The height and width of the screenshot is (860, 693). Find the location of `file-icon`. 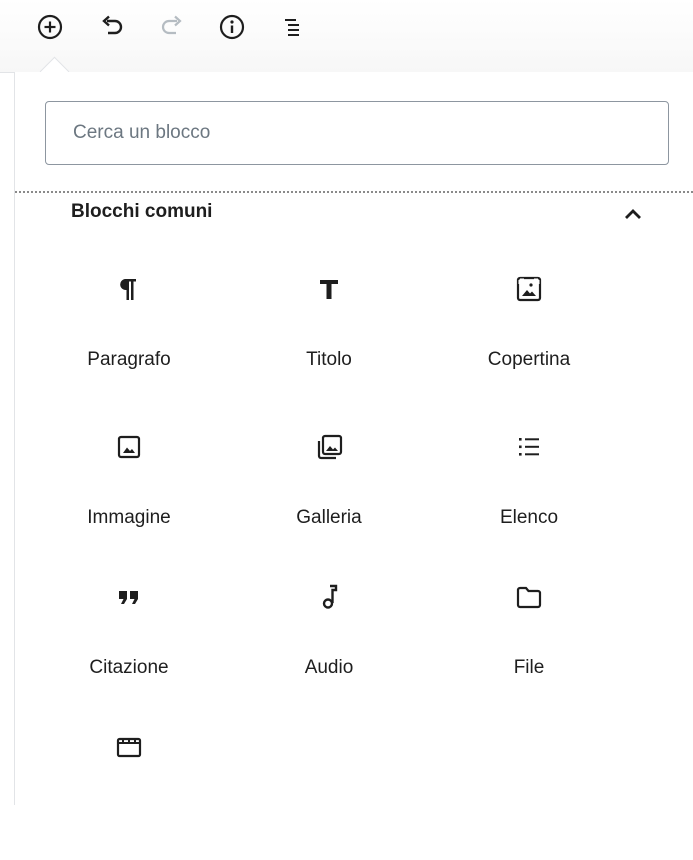

file-icon is located at coordinates (529, 597).